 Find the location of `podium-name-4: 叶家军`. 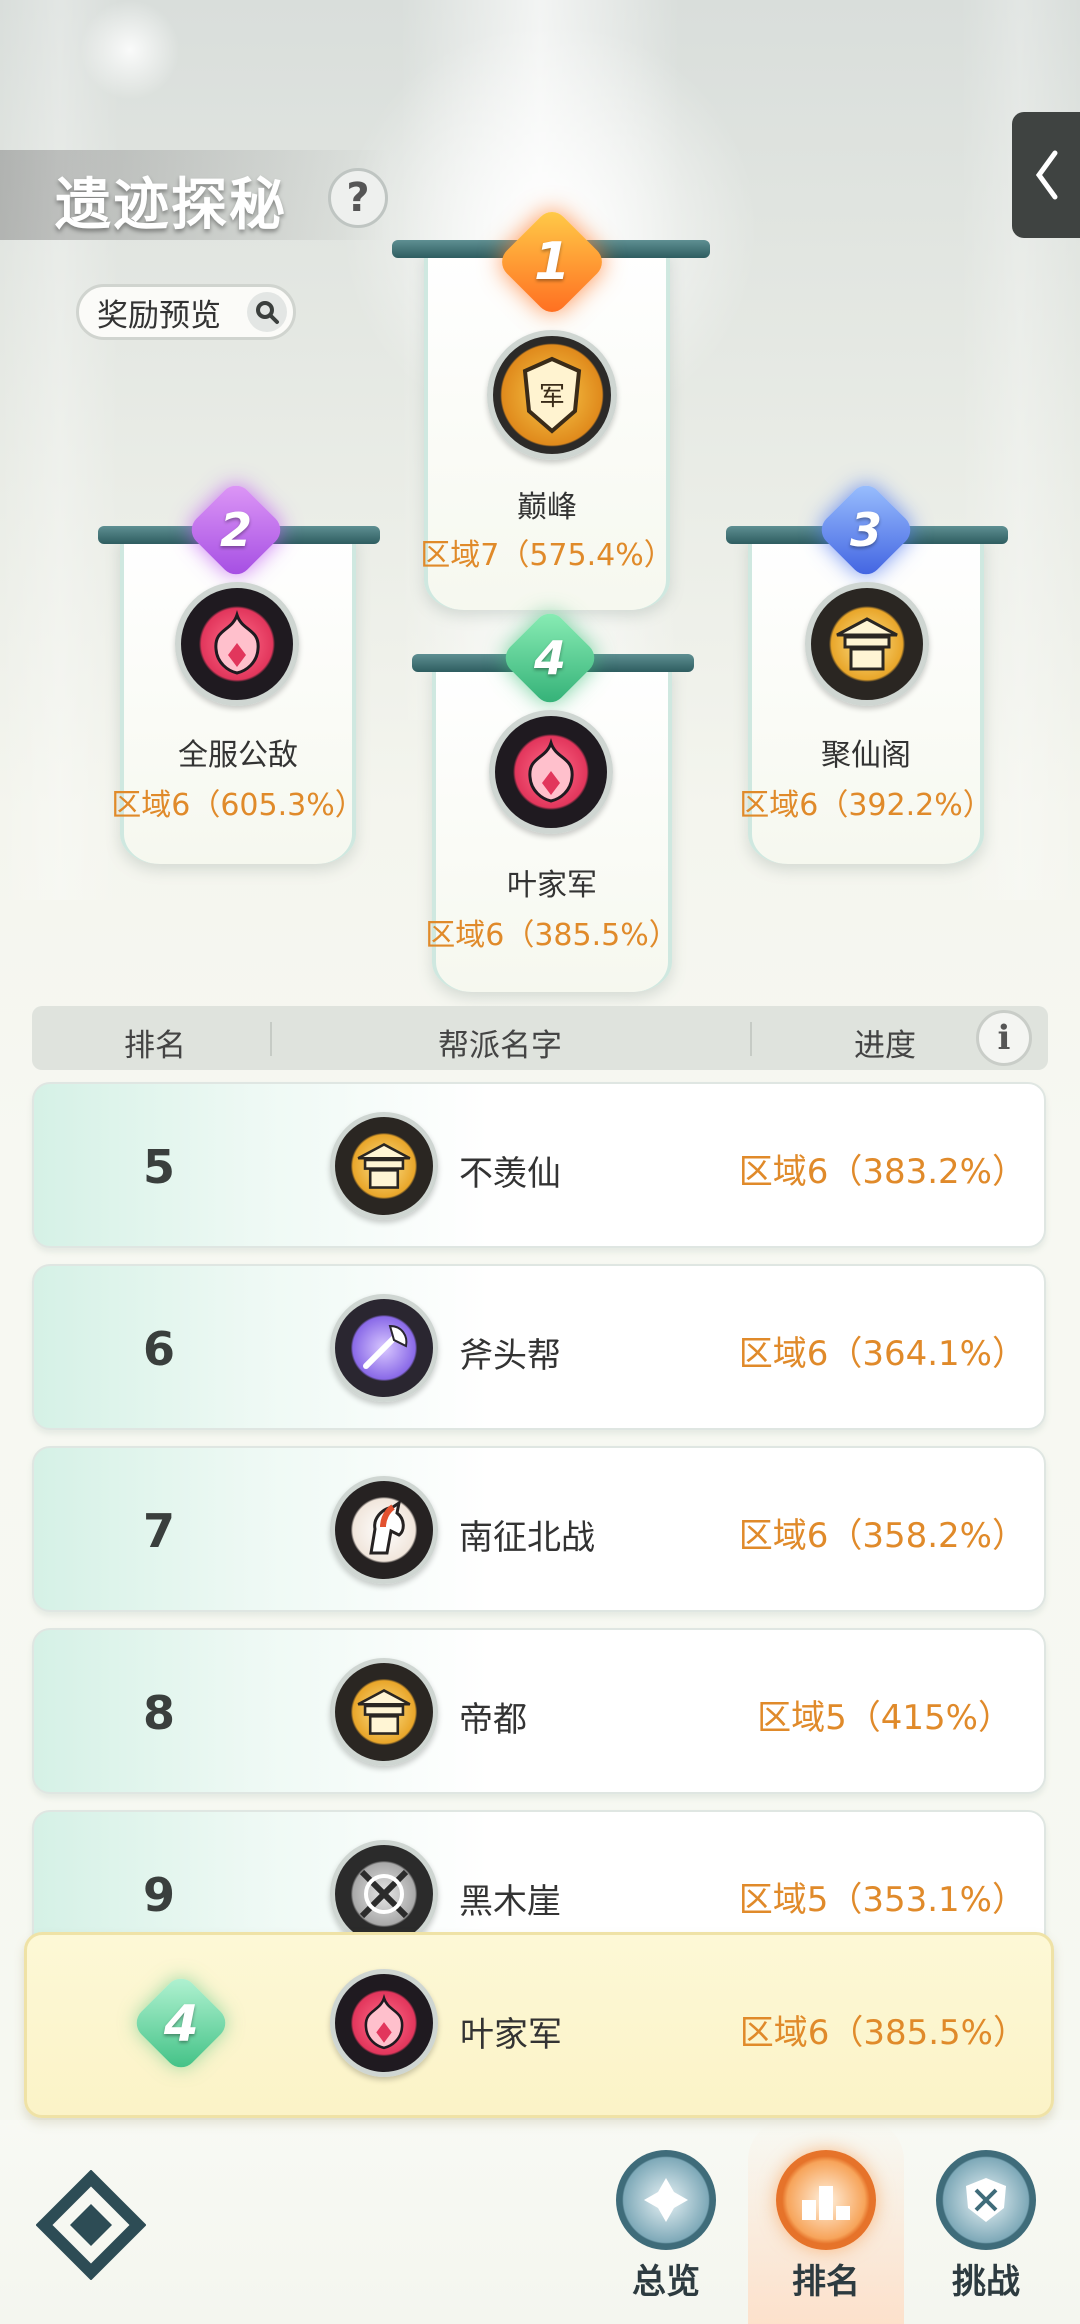

podium-name-4: 叶家军 is located at coordinates (552, 885).